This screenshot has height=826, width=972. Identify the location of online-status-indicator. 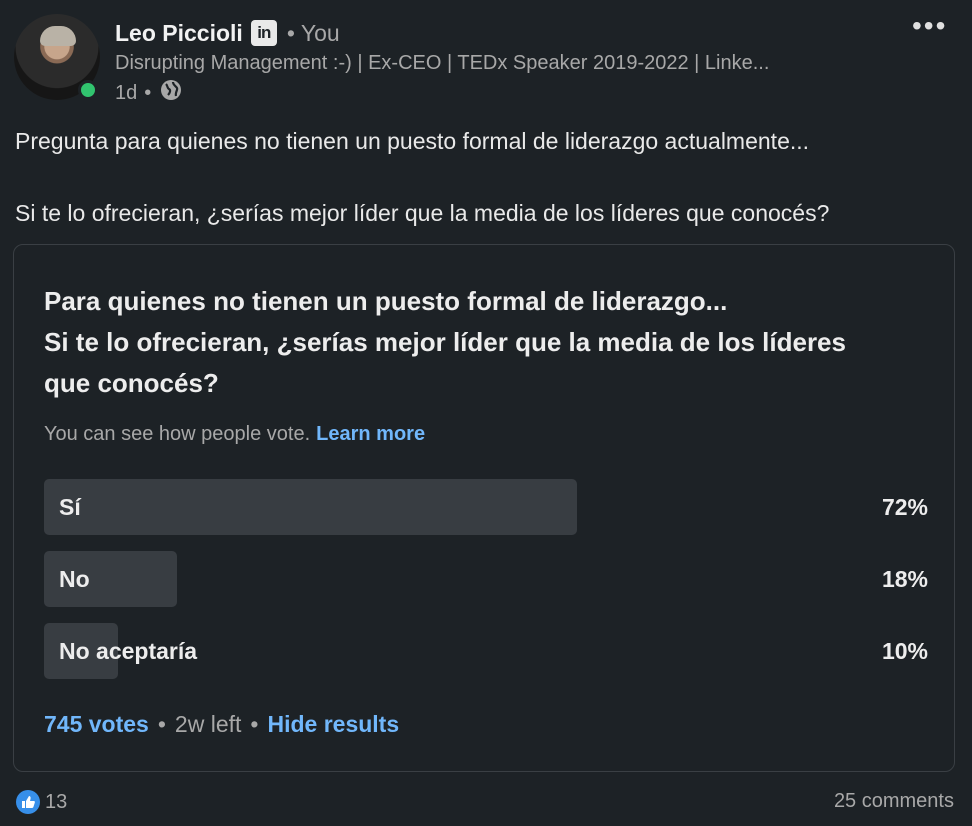
(88, 90).